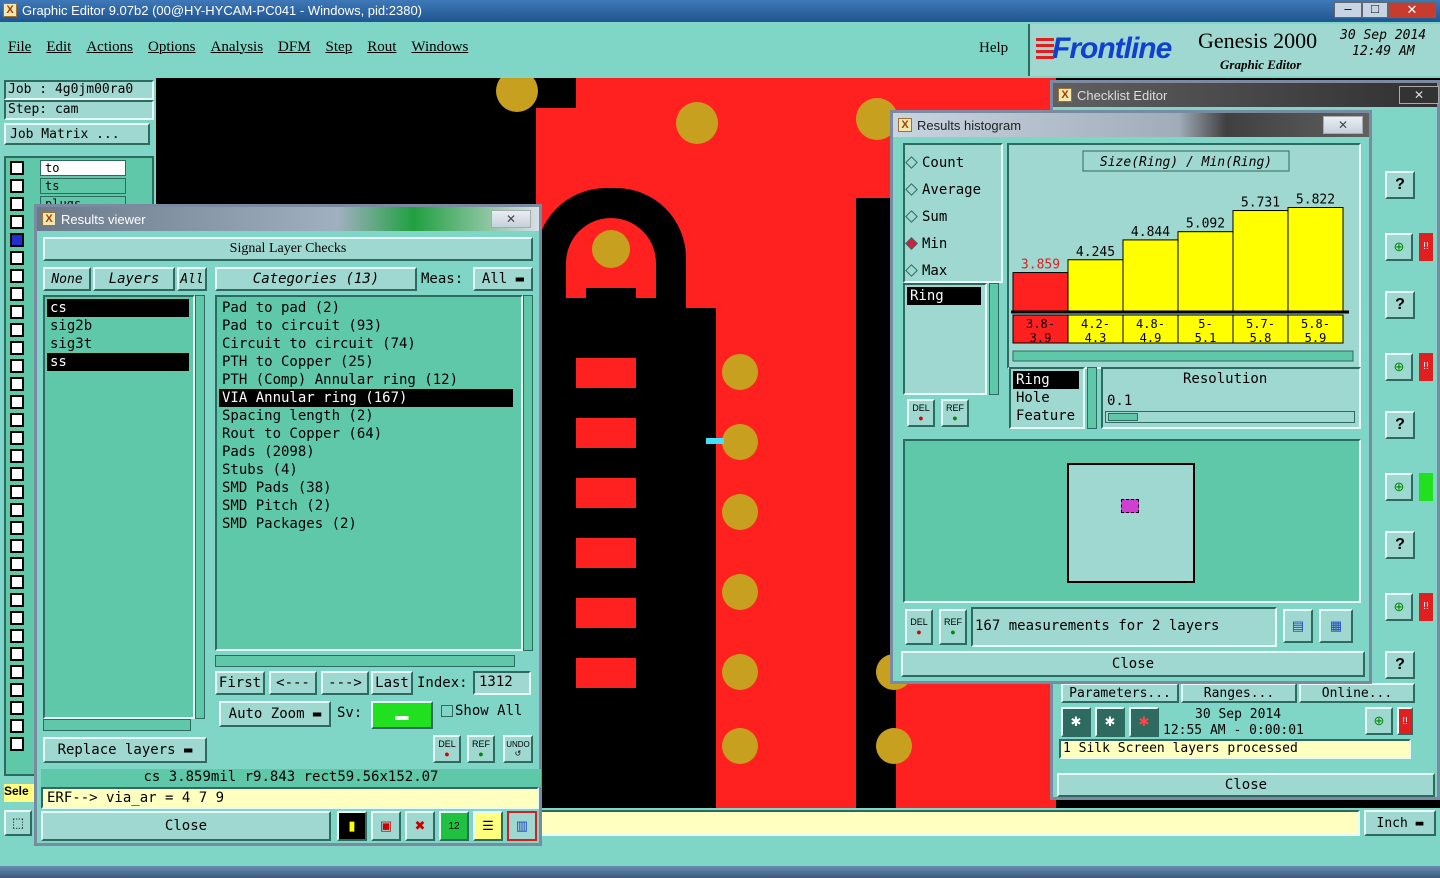 This screenshot has width=1440, height=878. Describe the element at coordinates (1144, 722) in the screenshot. I see `stop-run-icon: ✱` at that location.